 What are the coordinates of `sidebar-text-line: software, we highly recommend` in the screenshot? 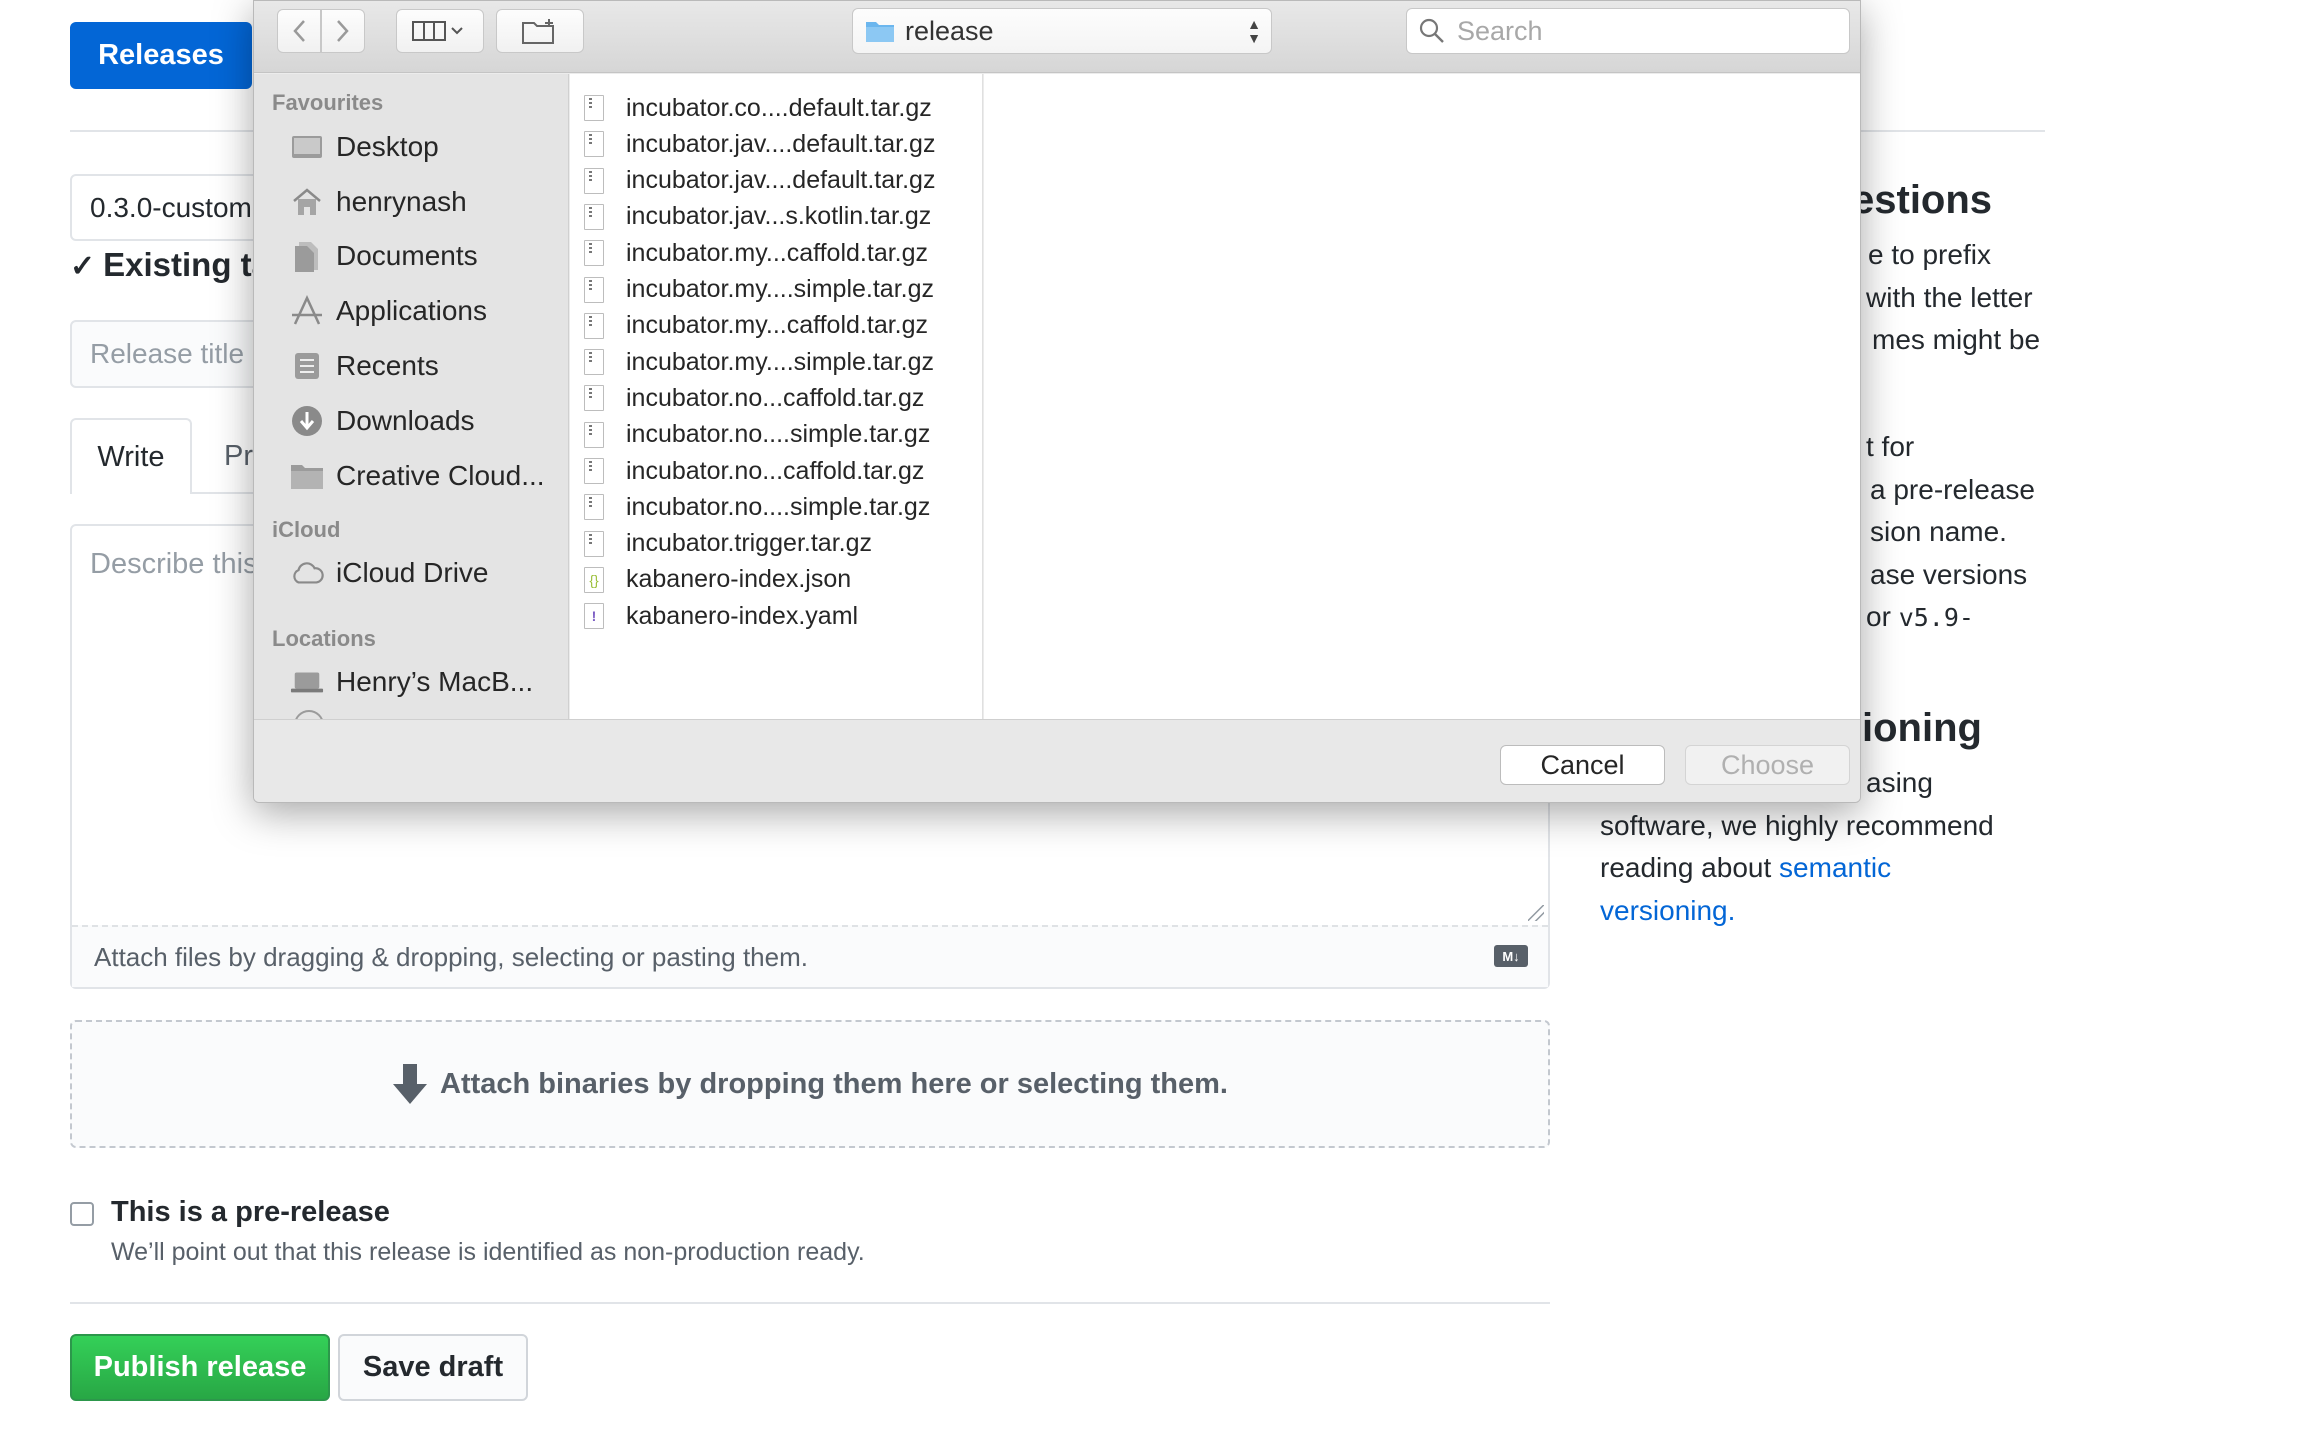 It's located at (1797, 825).